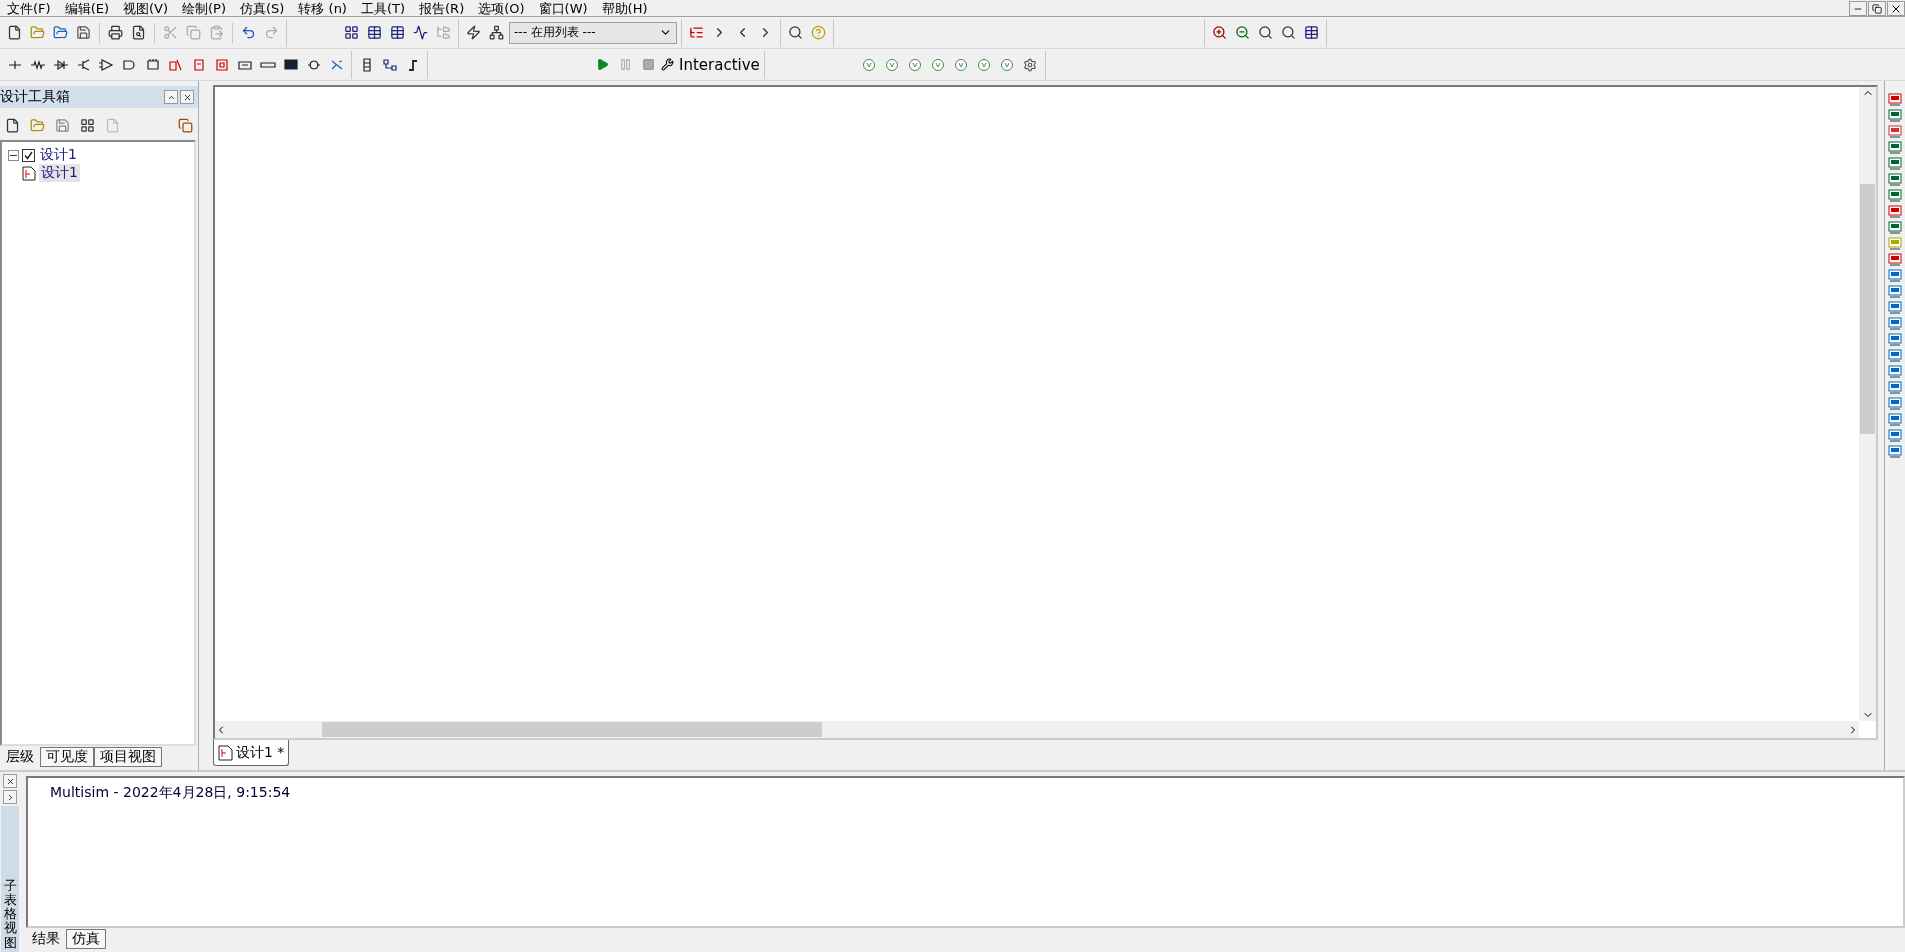 This screenshot has width=1905, height=952. Describe the element at coordinates (175, 64) in the screenshot. I see `meter-icon` at that location.